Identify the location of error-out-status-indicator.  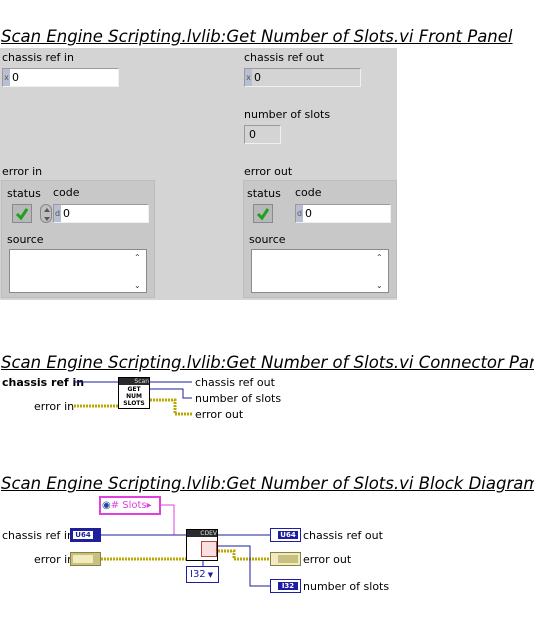
(263, 213).